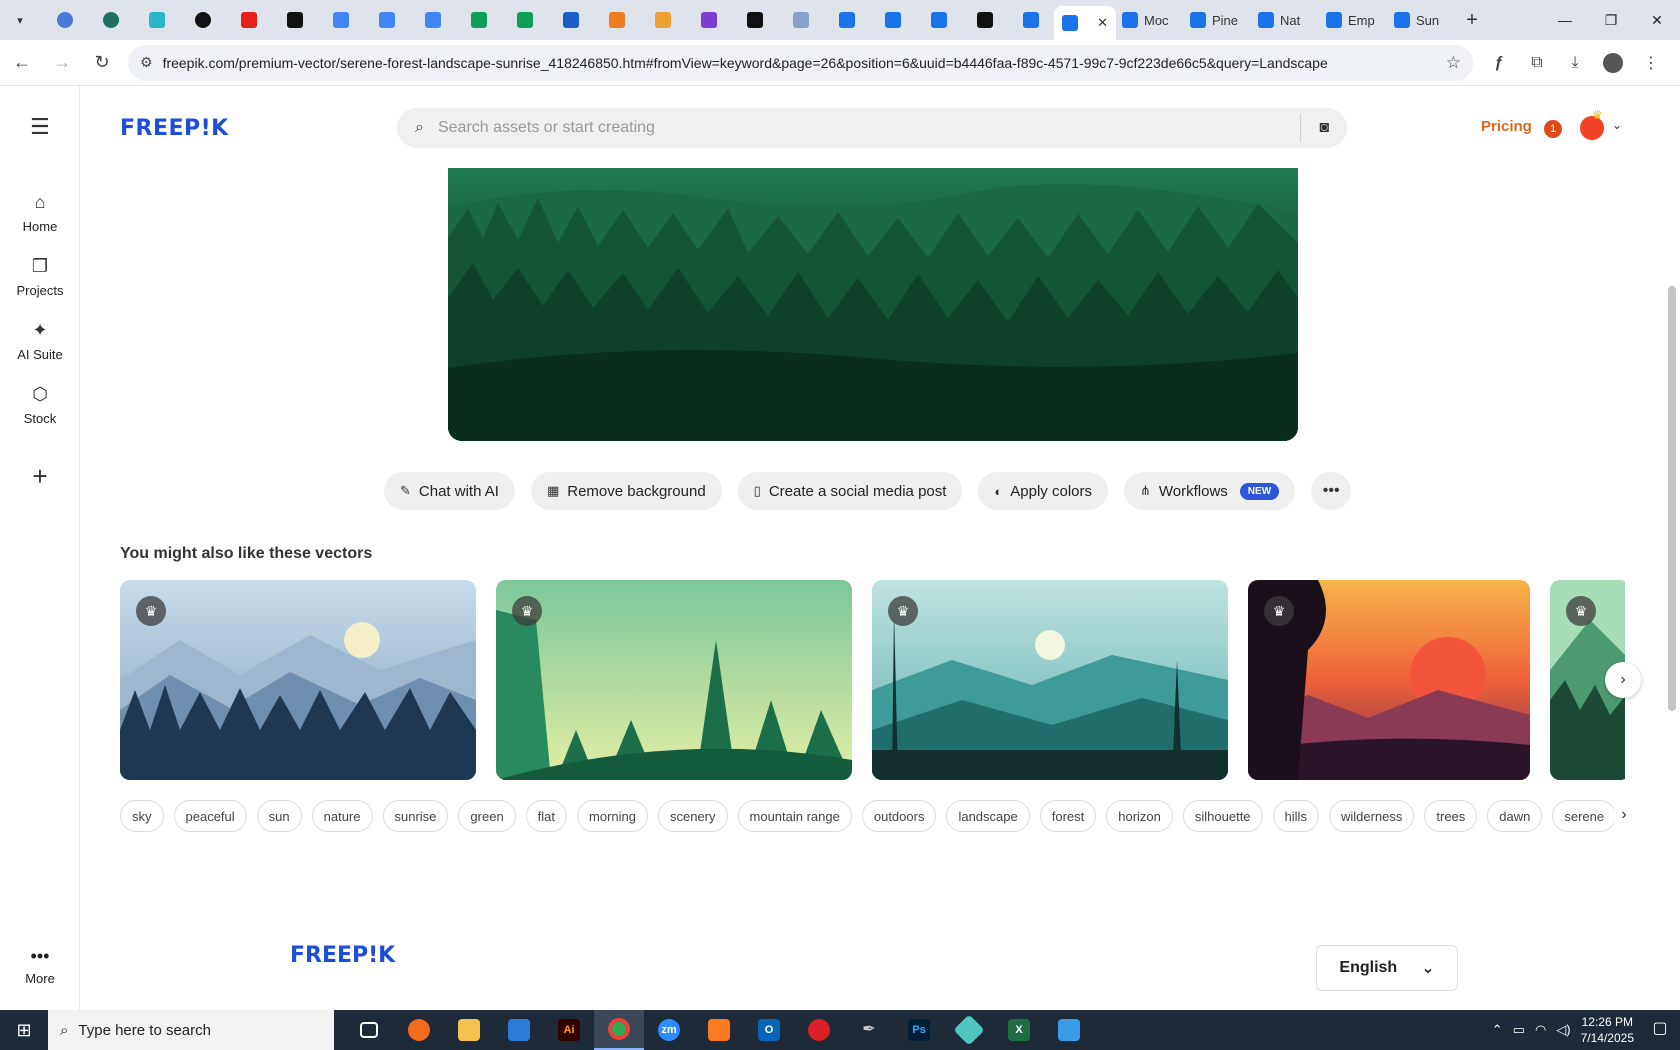  Describe the element at coordinates (62, 63) in the screenshot. I see `forward-icon: →` at that location.